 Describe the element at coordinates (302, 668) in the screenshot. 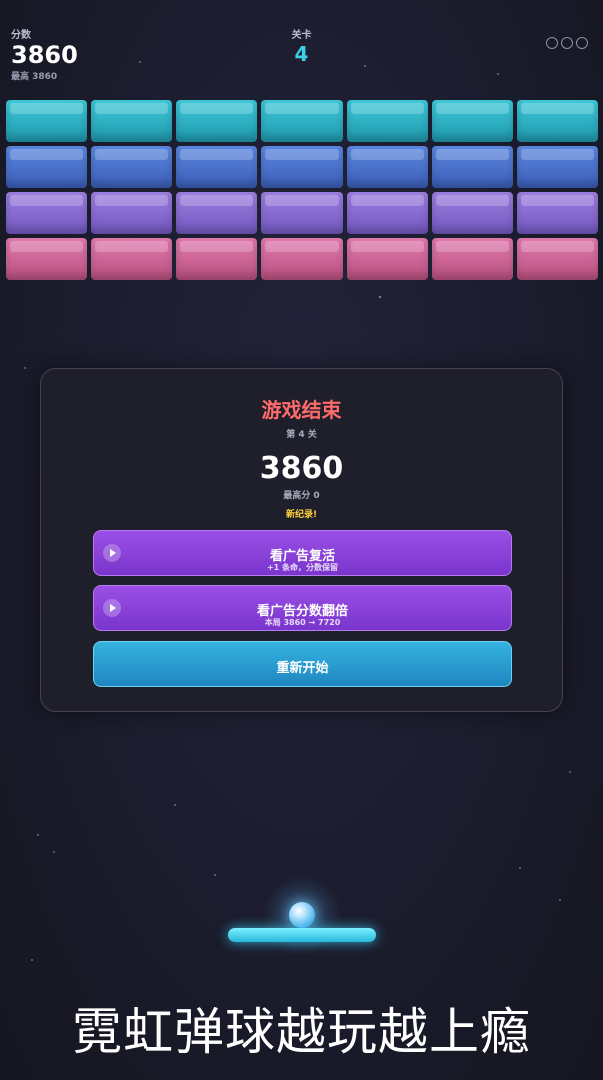

I see `restart-label: 重新开始` at that location.